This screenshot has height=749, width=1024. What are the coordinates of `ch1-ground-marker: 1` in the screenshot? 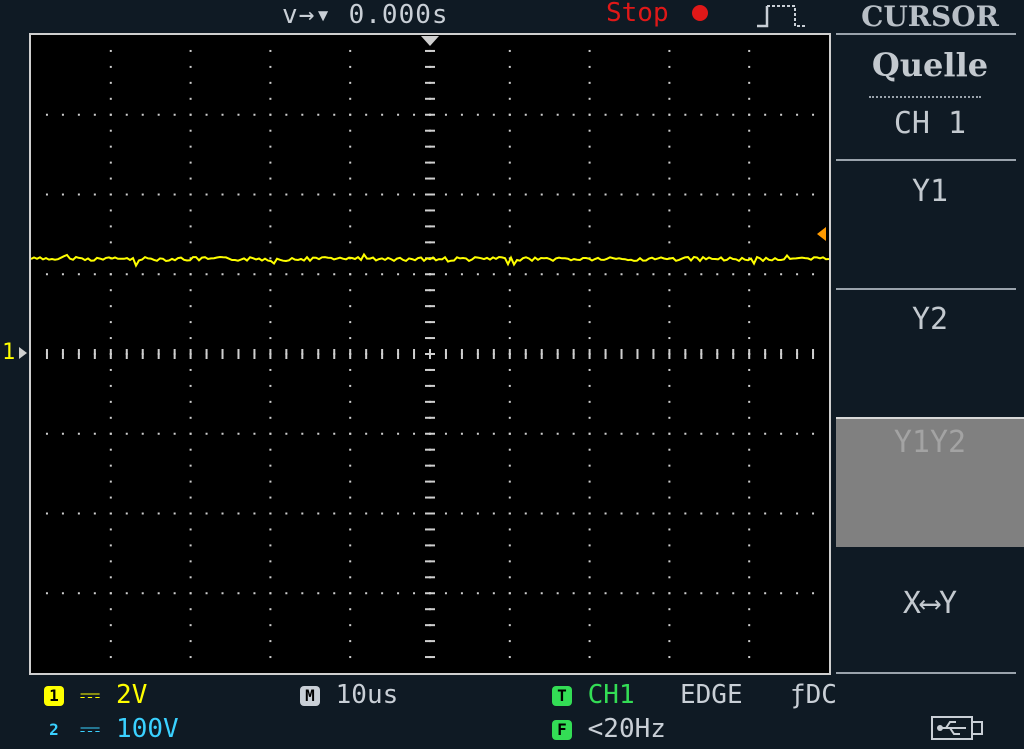 It's located at (8, 352).